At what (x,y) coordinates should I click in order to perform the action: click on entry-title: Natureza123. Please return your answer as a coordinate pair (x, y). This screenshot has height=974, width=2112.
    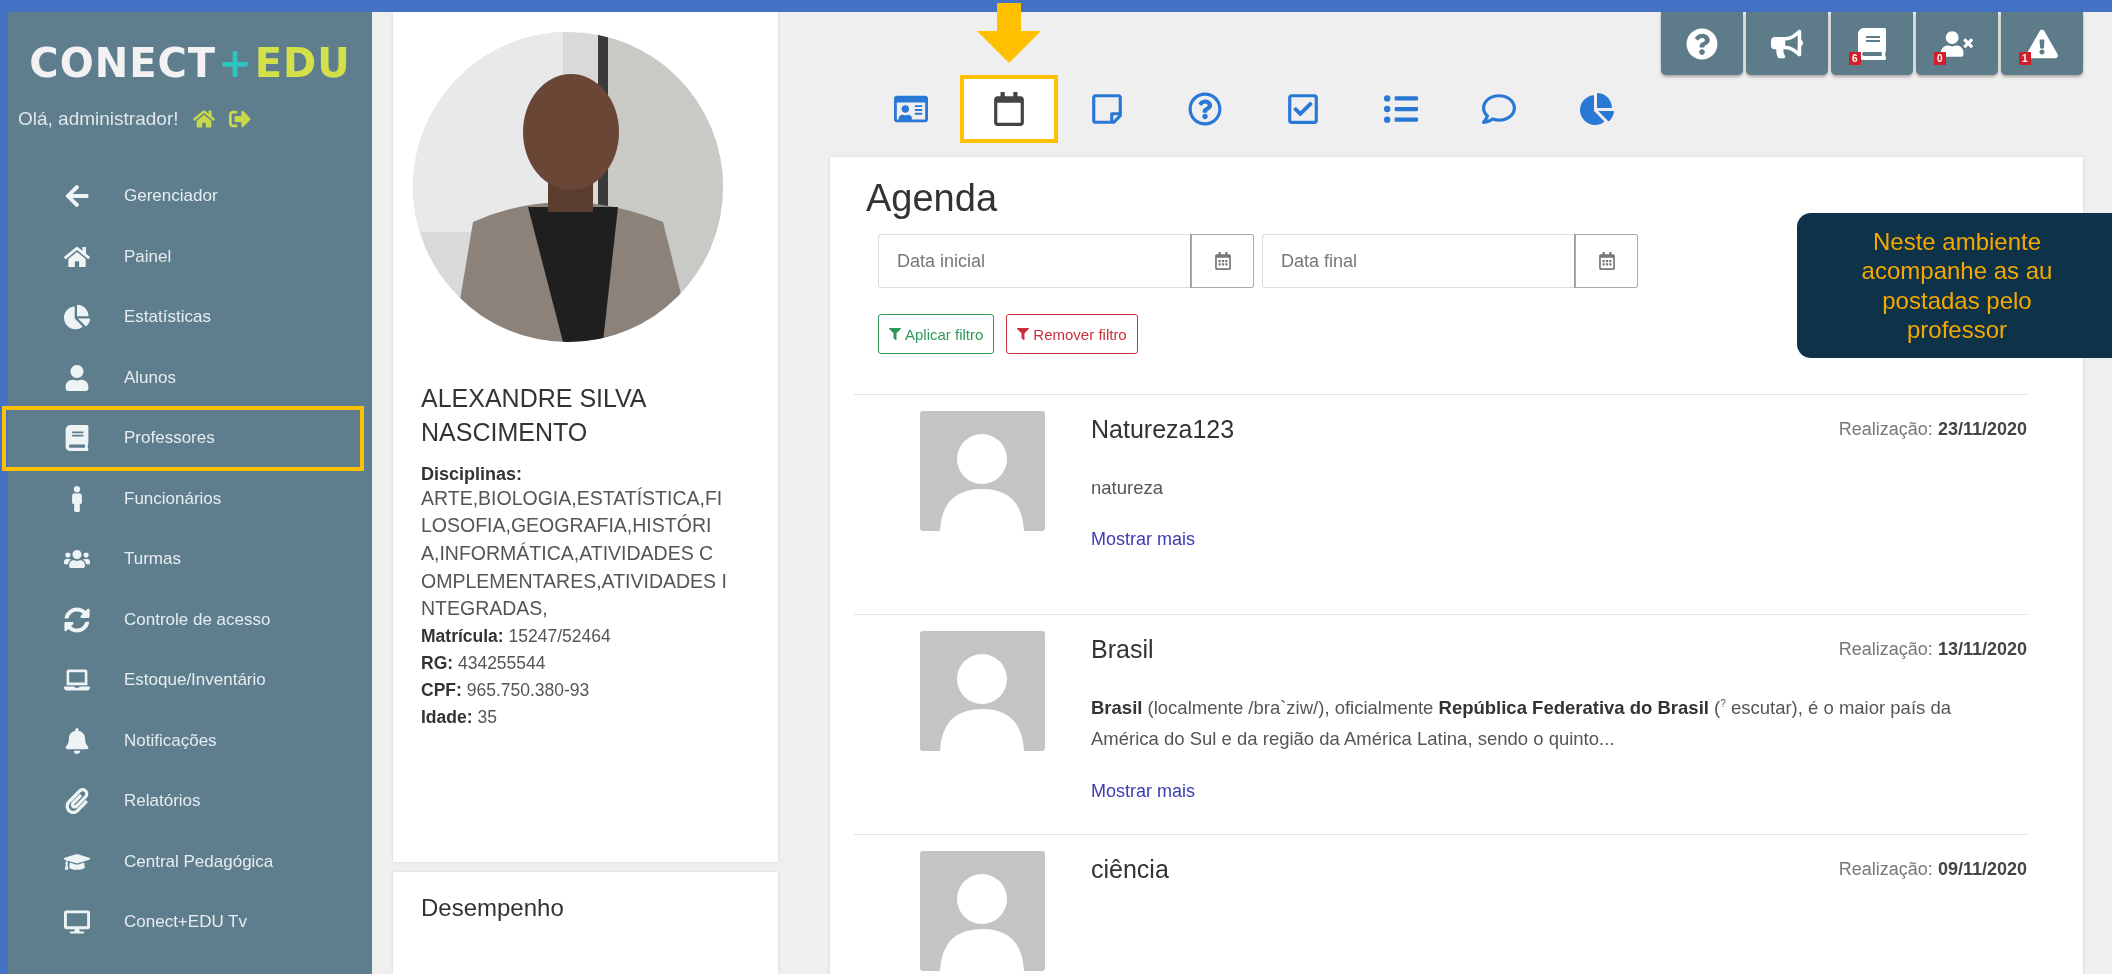
    Looking at the image, I should click on (1163, 429).